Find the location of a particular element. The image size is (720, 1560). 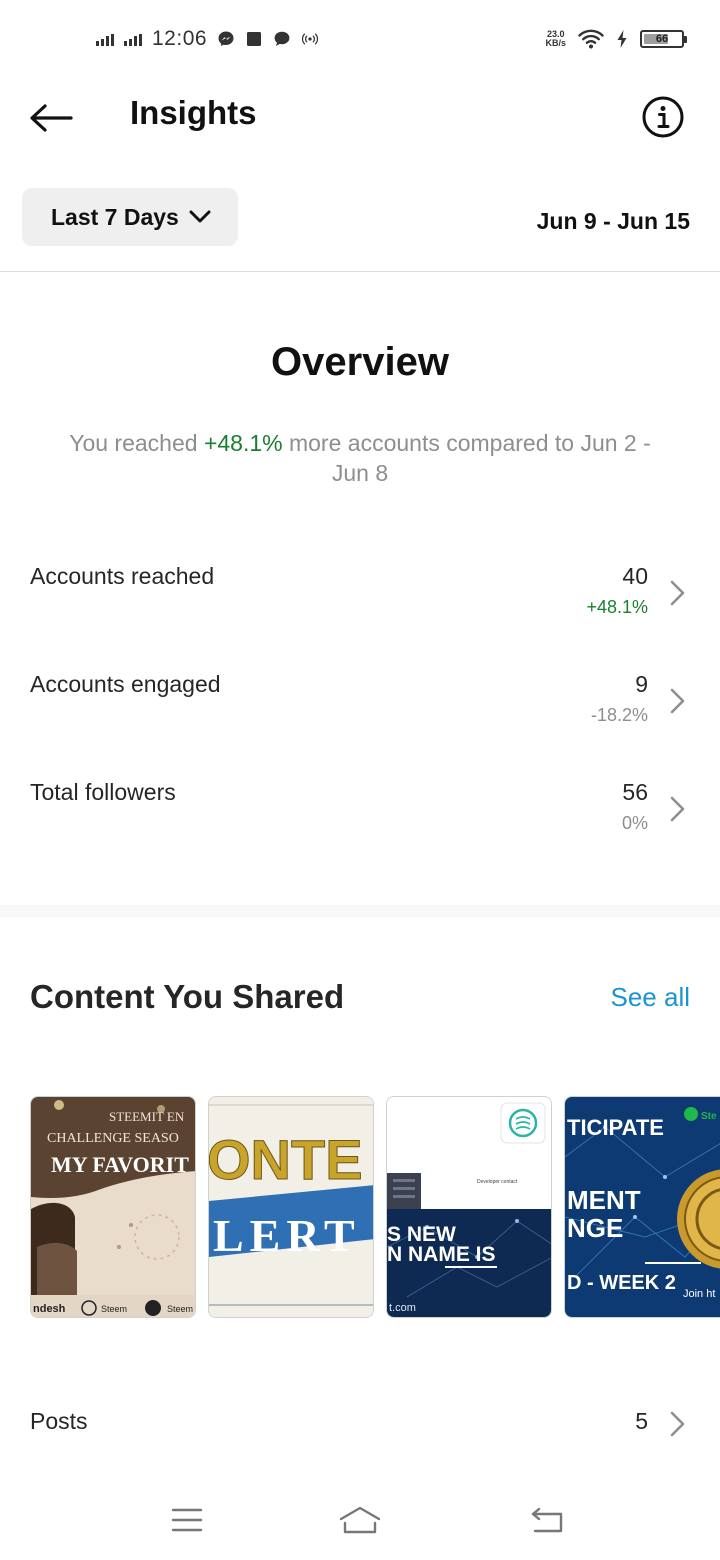

info-button is located at coordinates (663, 117).